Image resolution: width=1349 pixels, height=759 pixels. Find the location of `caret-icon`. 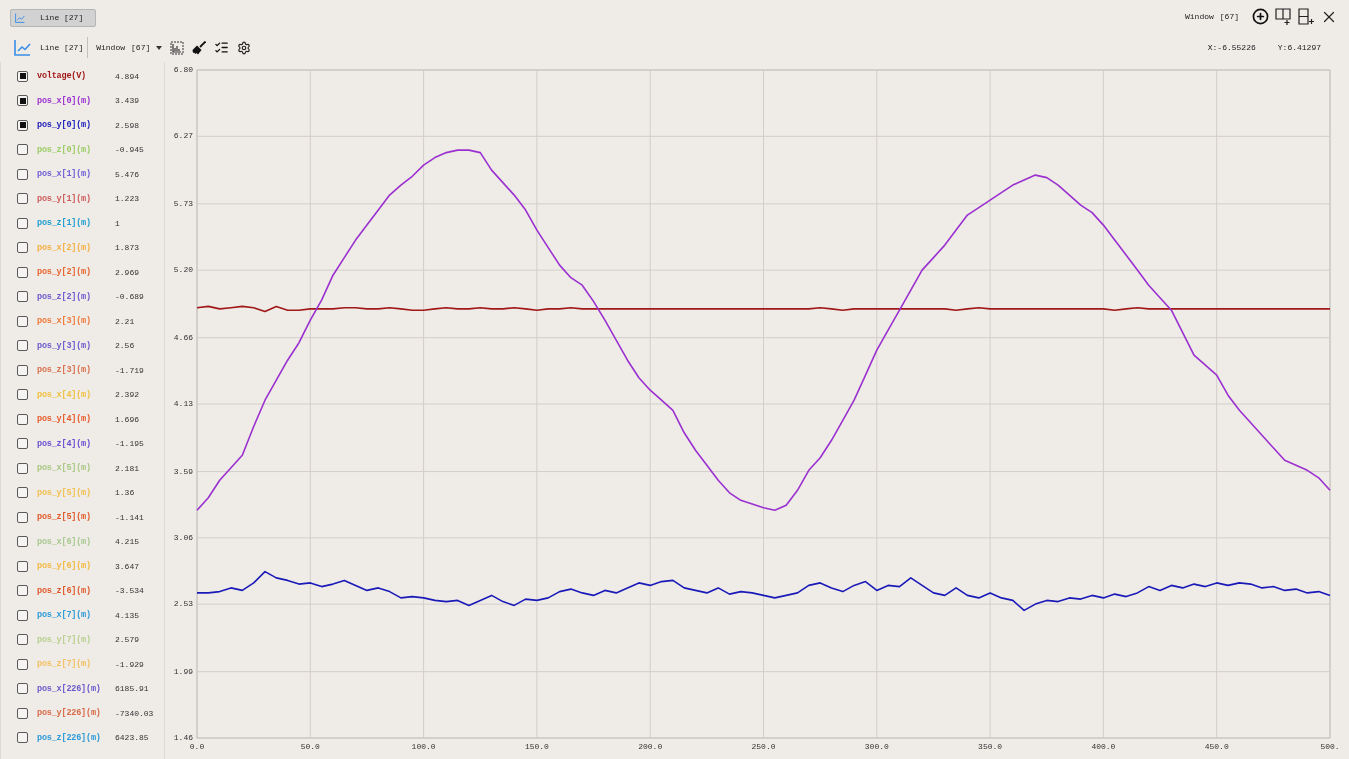

caret-icon is located at coordinates (159, 47).